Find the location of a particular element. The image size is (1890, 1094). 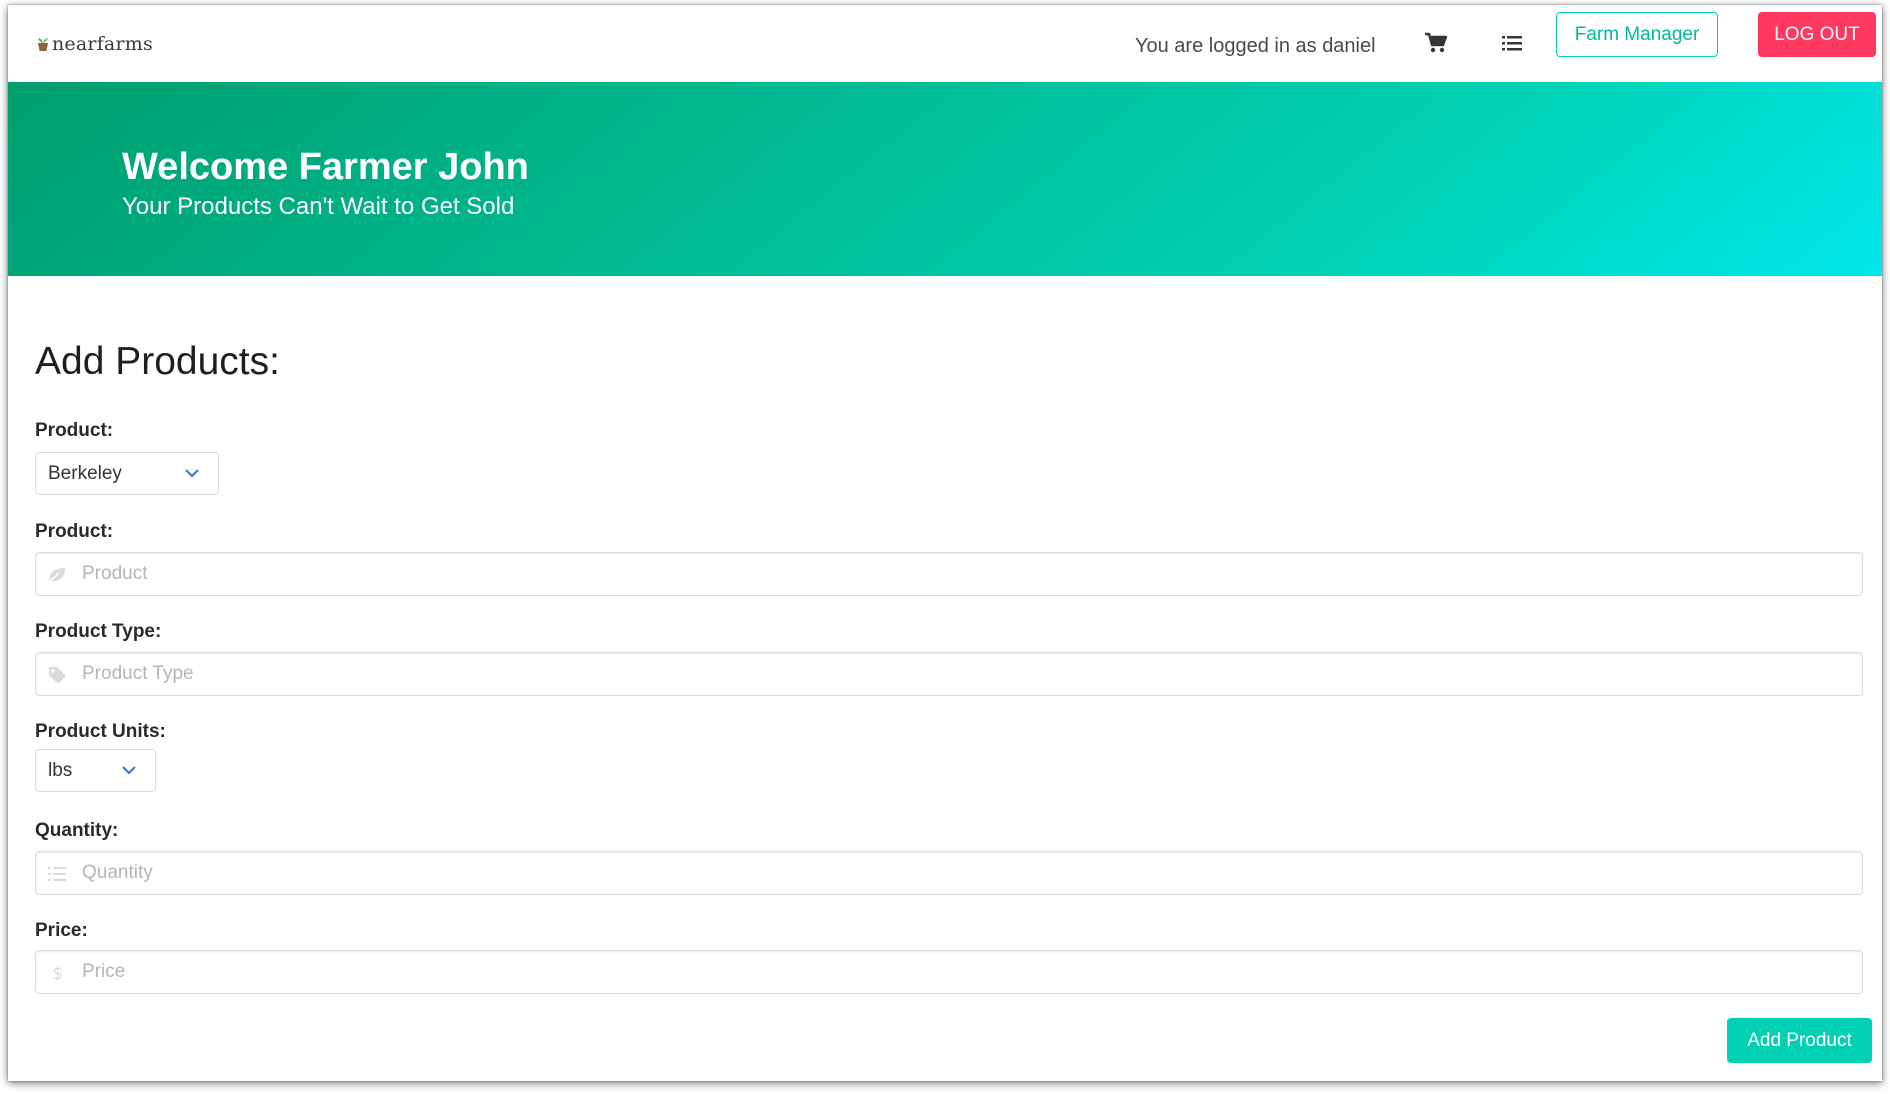

product-field is located at coordinates (949, 574).